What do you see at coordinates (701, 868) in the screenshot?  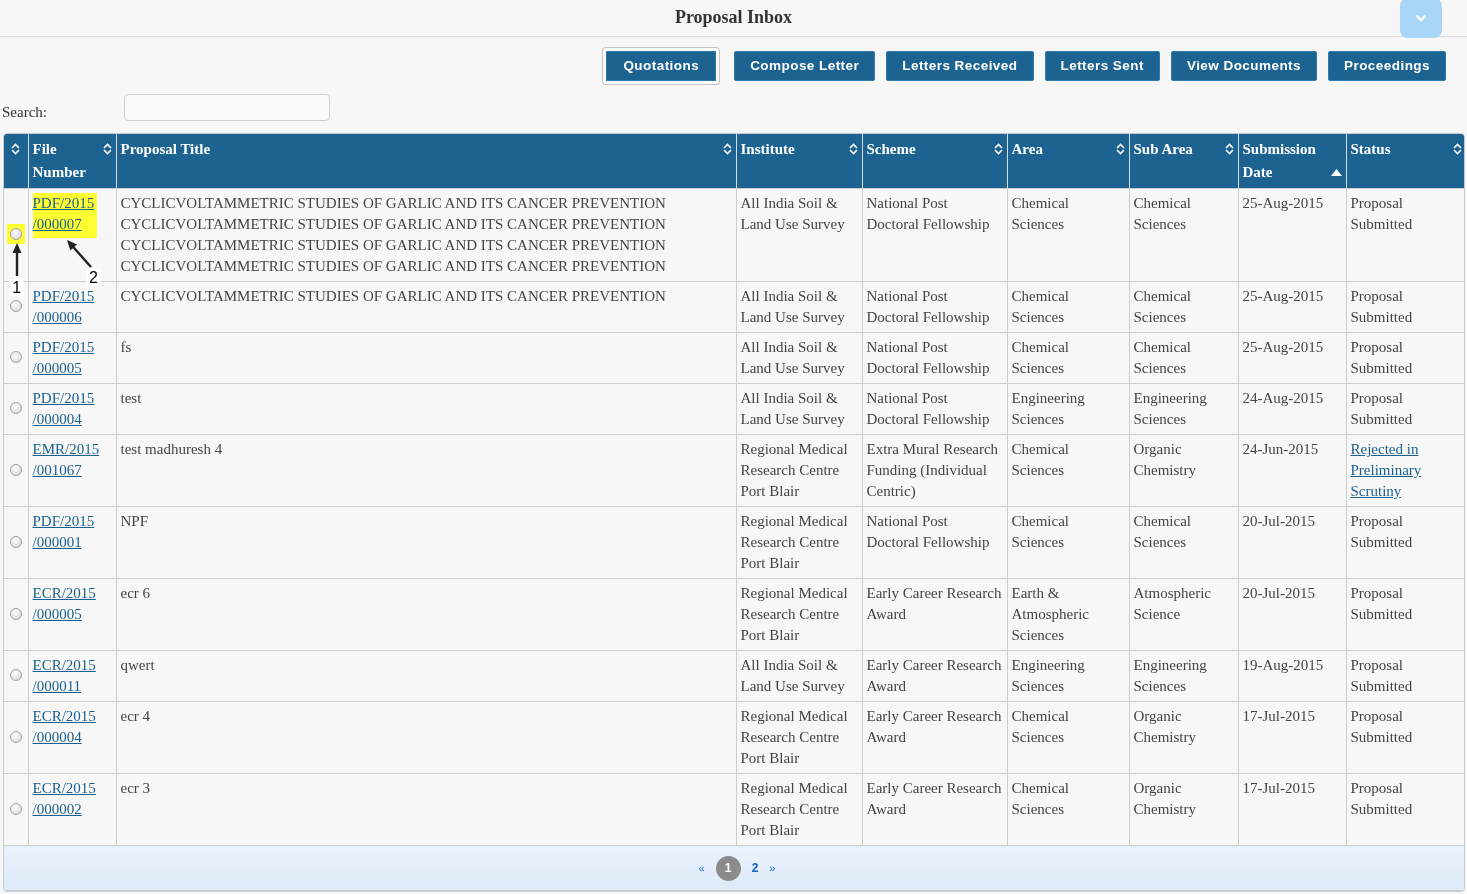 I see `previous-page-link: «` at bounding box center [701, 868].